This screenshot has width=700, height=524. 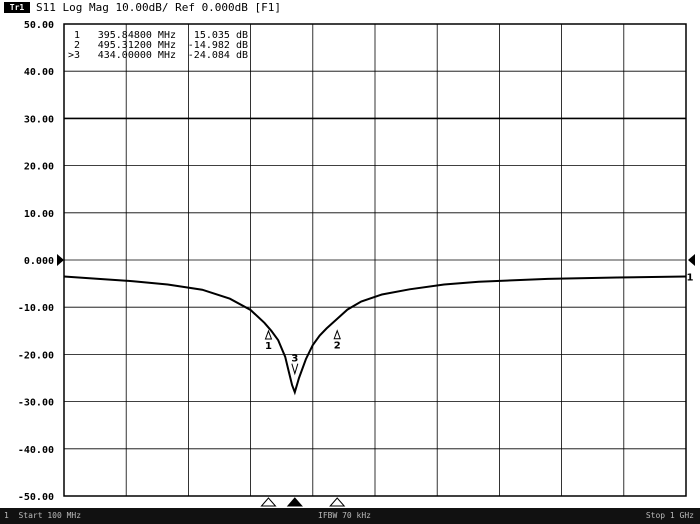 I want to click on y-tick-label: -50.00, so click(x=36, y=497).